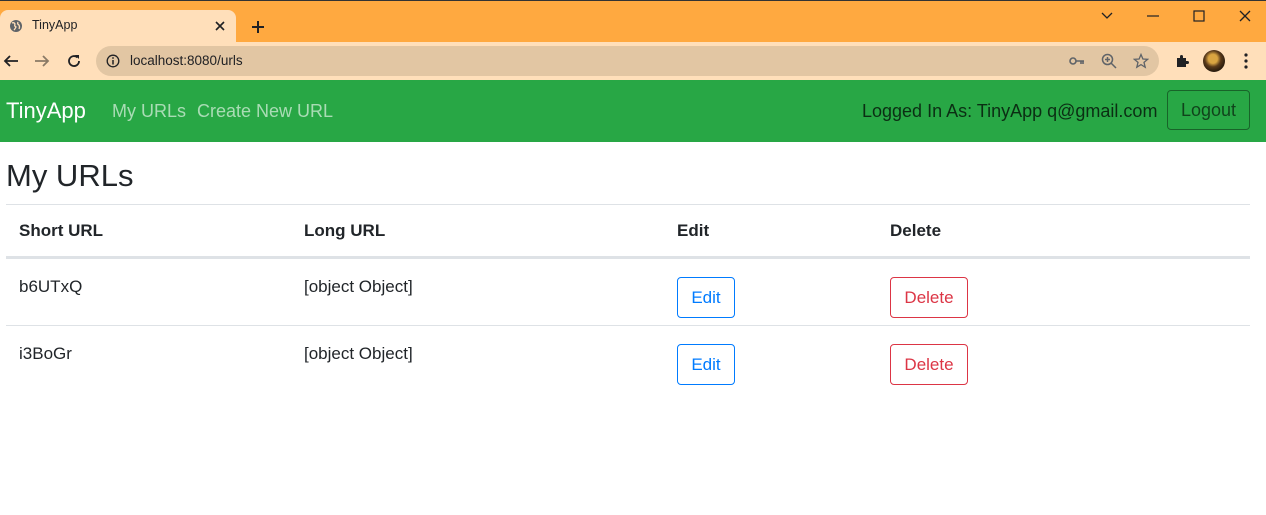  Describe the element at coordinates (1063, 231) in the screenshot. I see `column-header-delete: Delete` at that location.